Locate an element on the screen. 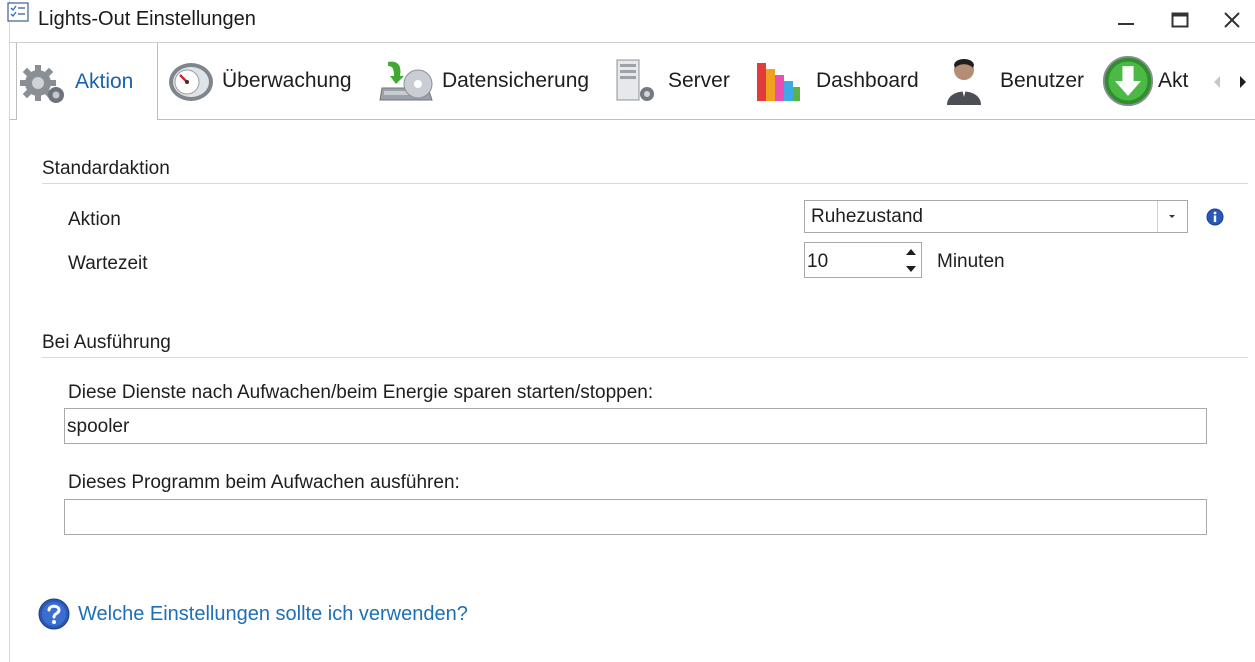  checklist-icon is located at coordinates (18, 12).